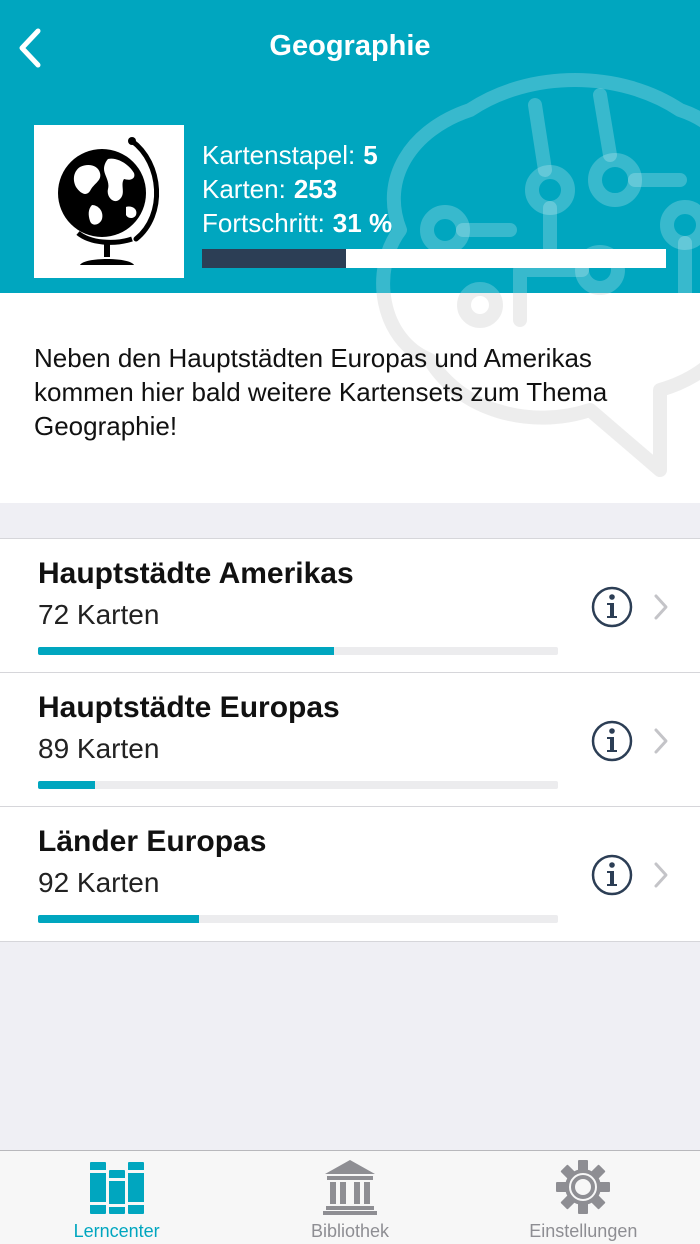  I want to click on overall-progress-bar, so click(434, 258).